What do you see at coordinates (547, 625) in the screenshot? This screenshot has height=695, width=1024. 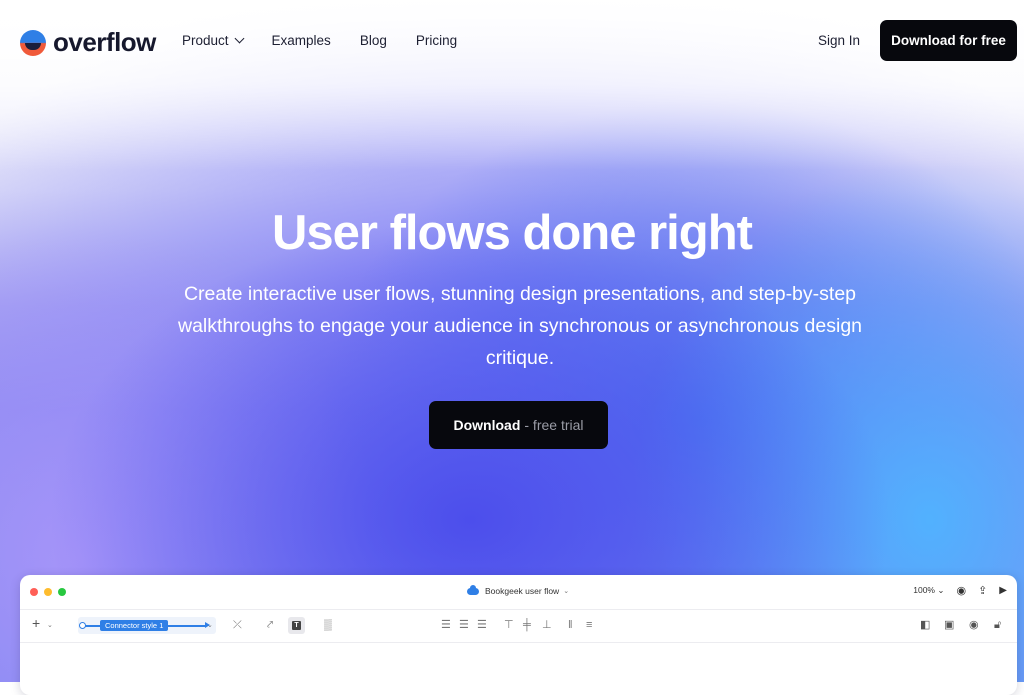 I see `align-bottom-icon: ⊥` at bounding box center [547, 625].